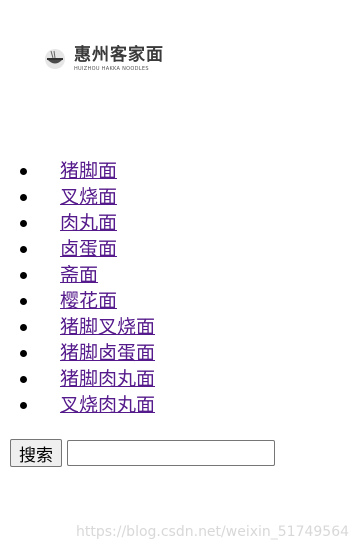 This screenshot has height=553, width=355. I want to click on list-item: 猪脚卤蛋面, so click(87, 353).